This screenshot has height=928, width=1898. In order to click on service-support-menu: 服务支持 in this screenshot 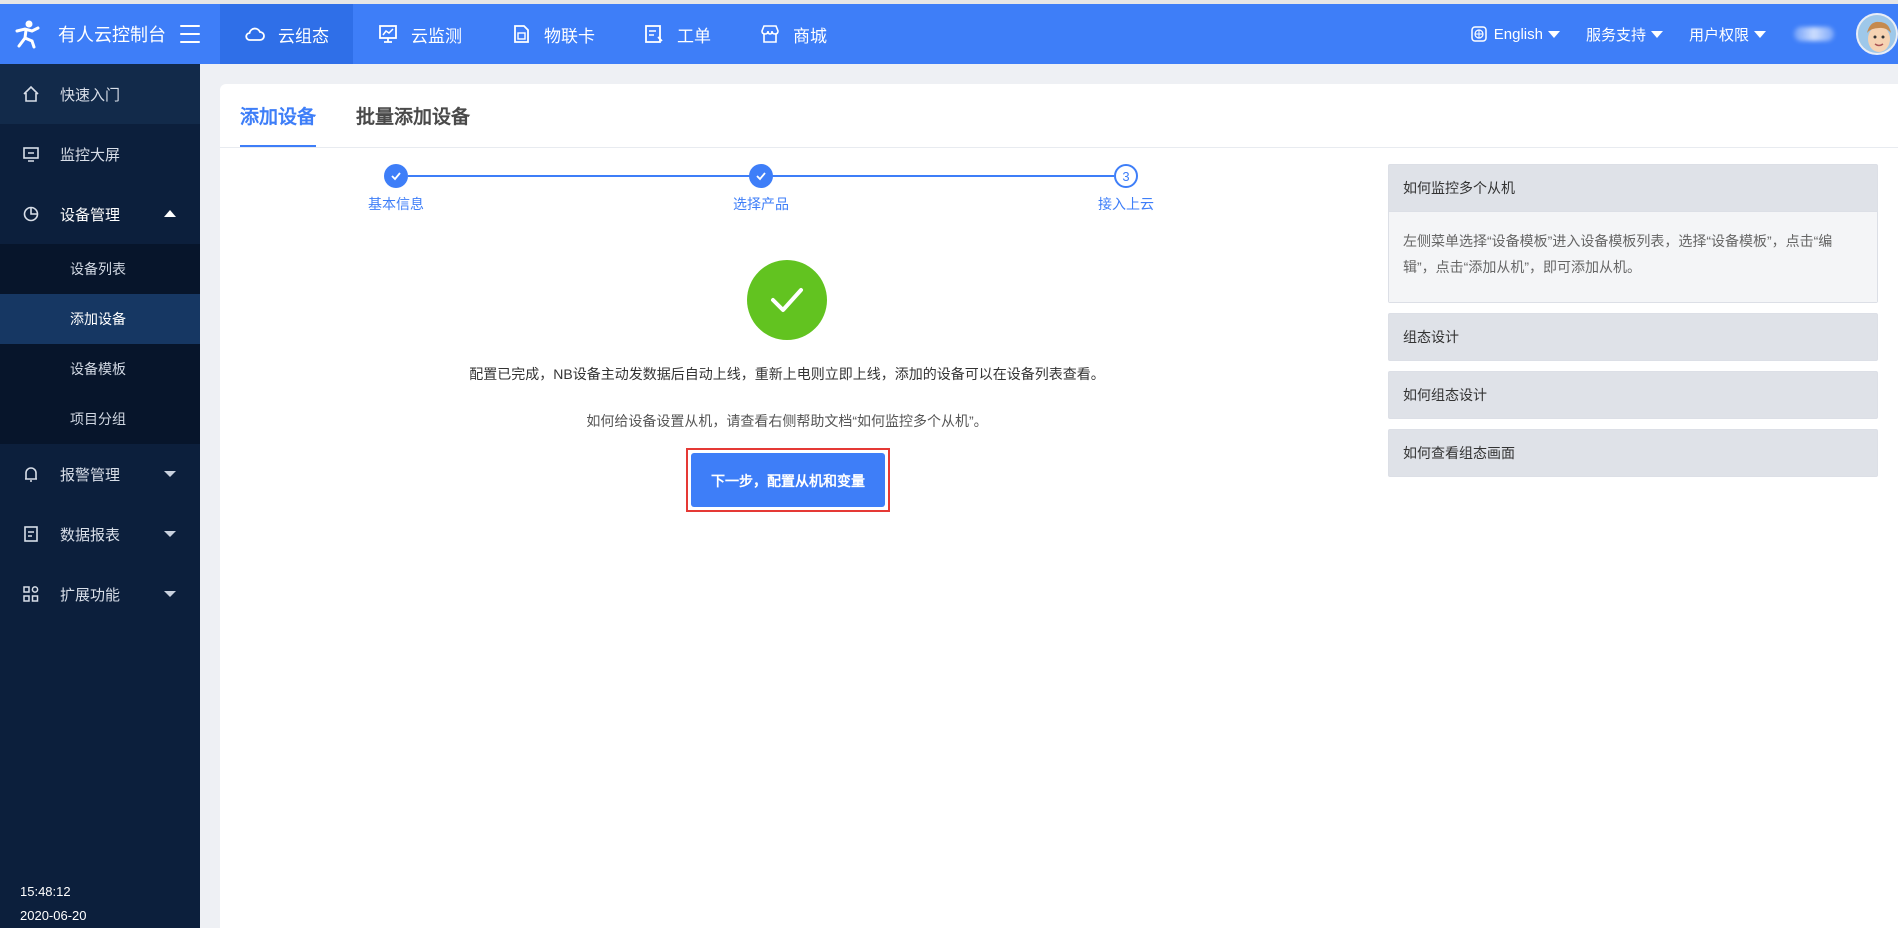, I will do `click(1624, 34)`.